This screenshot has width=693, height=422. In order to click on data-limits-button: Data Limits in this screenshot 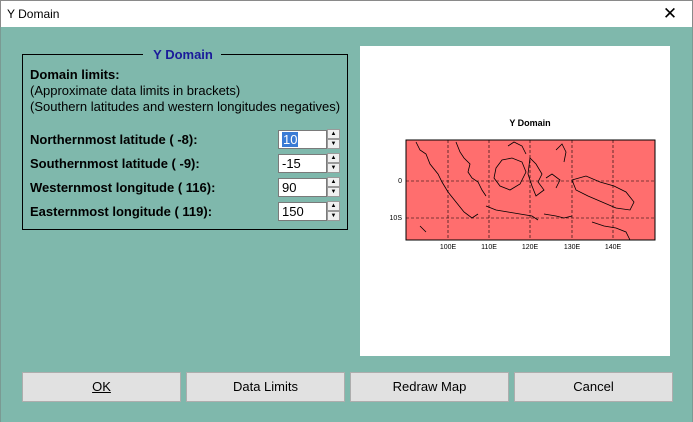, I will do `click(265, 387)`.